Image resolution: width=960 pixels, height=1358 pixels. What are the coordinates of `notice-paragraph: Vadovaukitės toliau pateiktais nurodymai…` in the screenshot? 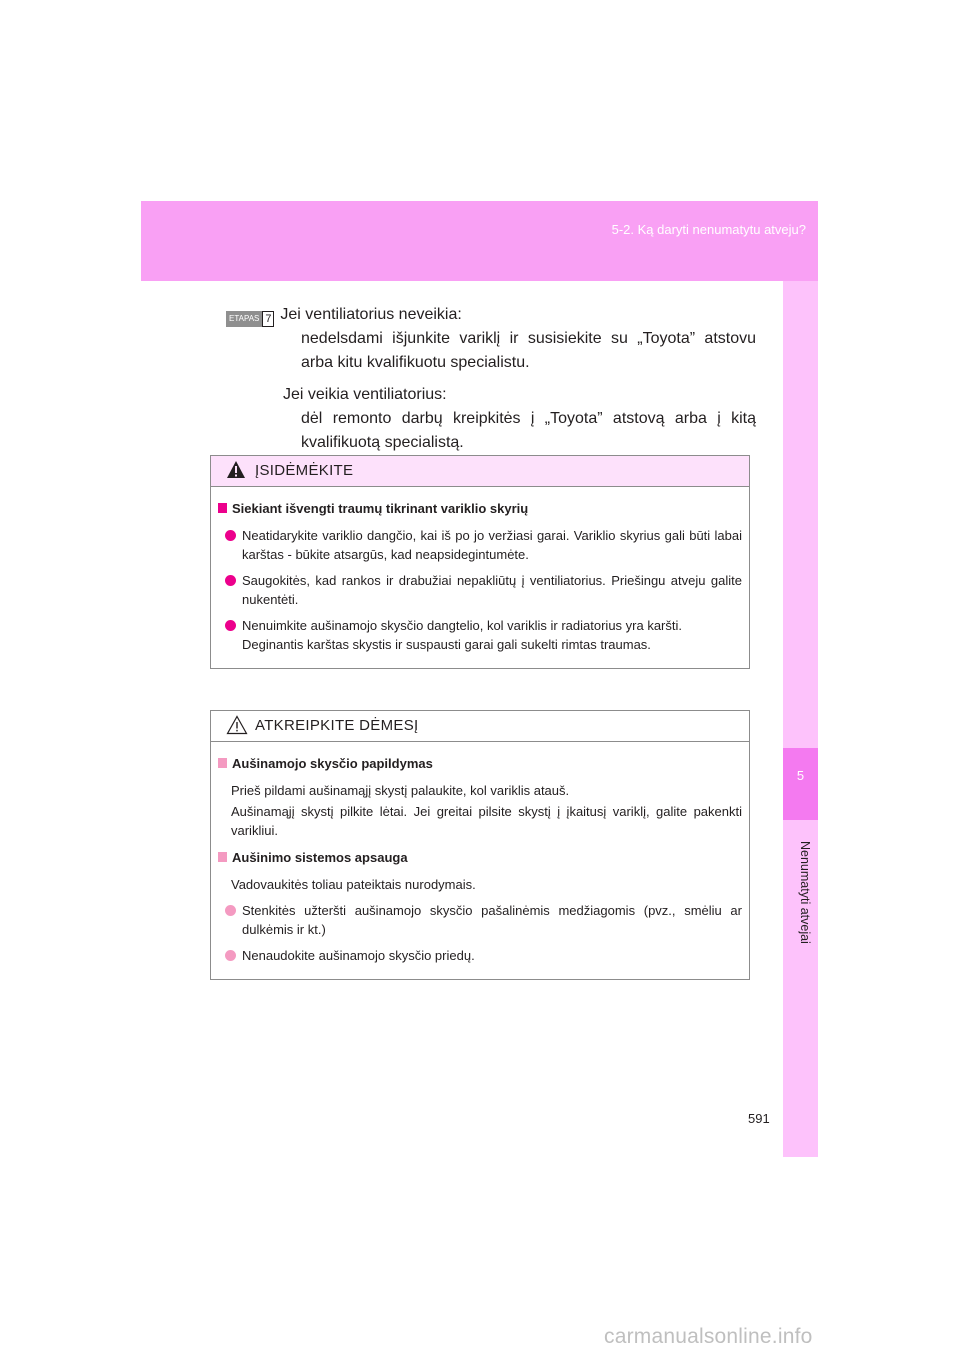 It's located at (353, 884).